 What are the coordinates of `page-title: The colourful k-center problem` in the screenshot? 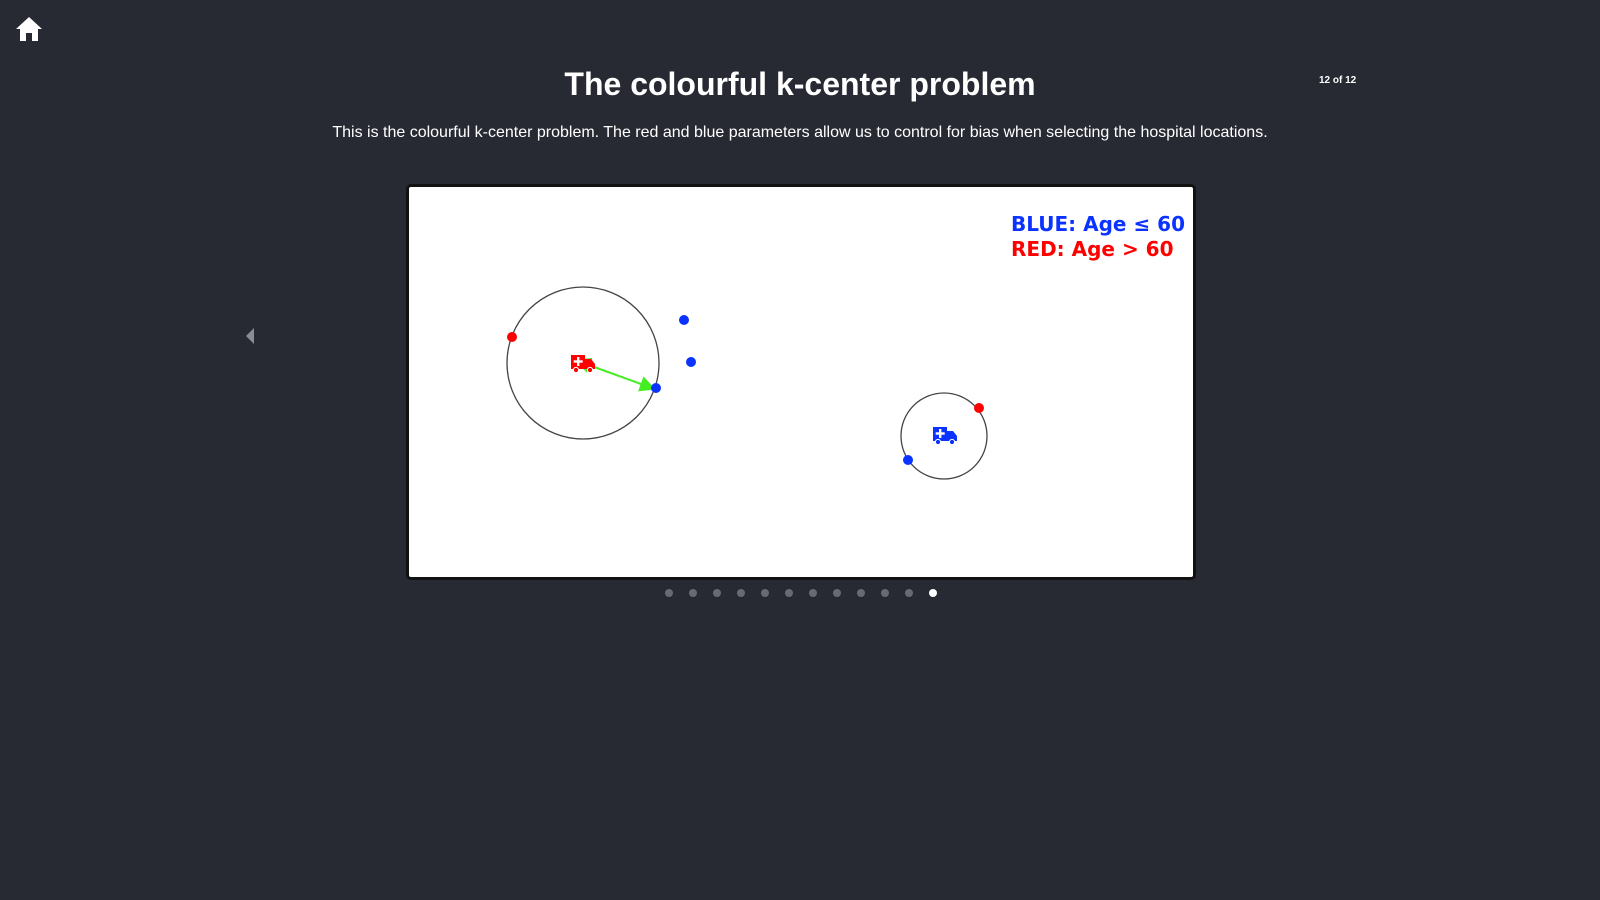 It's located at (800, 84).